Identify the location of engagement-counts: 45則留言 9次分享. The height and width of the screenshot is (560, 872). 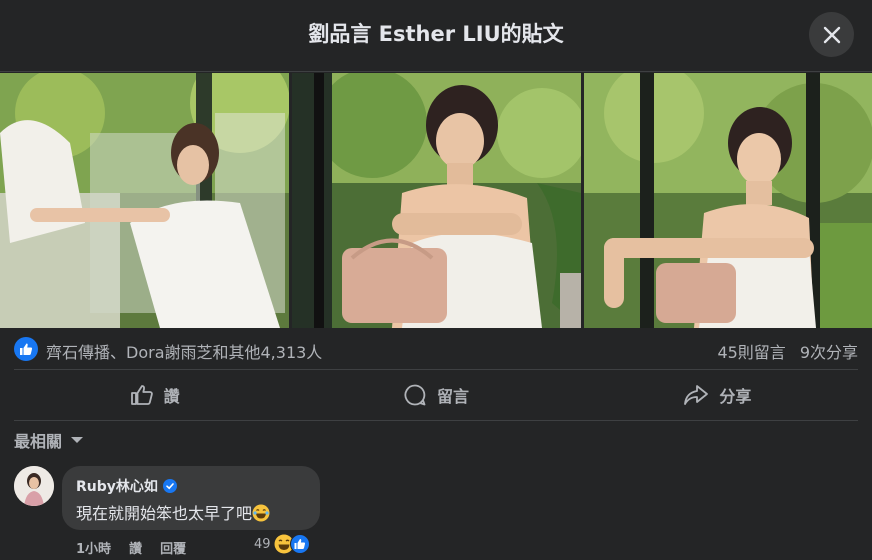
(780, 351).